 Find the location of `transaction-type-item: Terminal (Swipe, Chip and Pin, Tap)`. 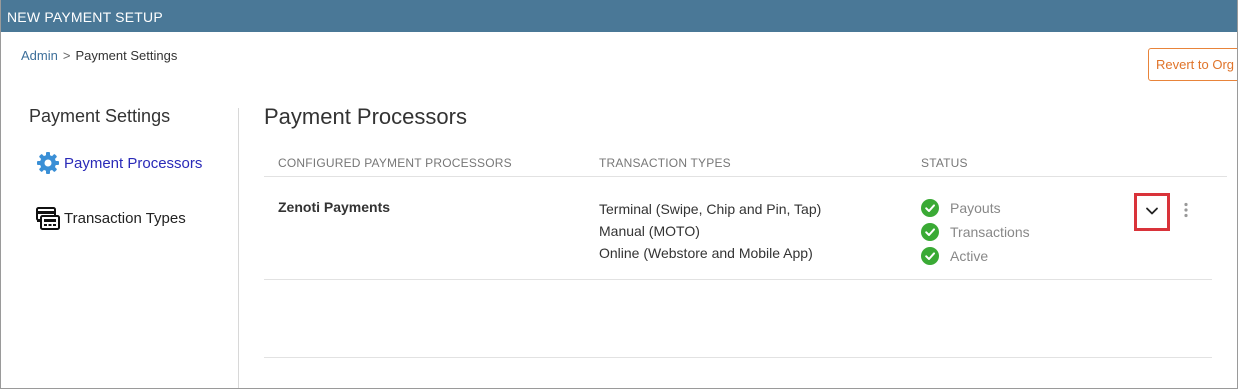

transaction-type-item: Terminal (Swipe, Chip and Pin, Tap) is located at coordinates (710, 209).